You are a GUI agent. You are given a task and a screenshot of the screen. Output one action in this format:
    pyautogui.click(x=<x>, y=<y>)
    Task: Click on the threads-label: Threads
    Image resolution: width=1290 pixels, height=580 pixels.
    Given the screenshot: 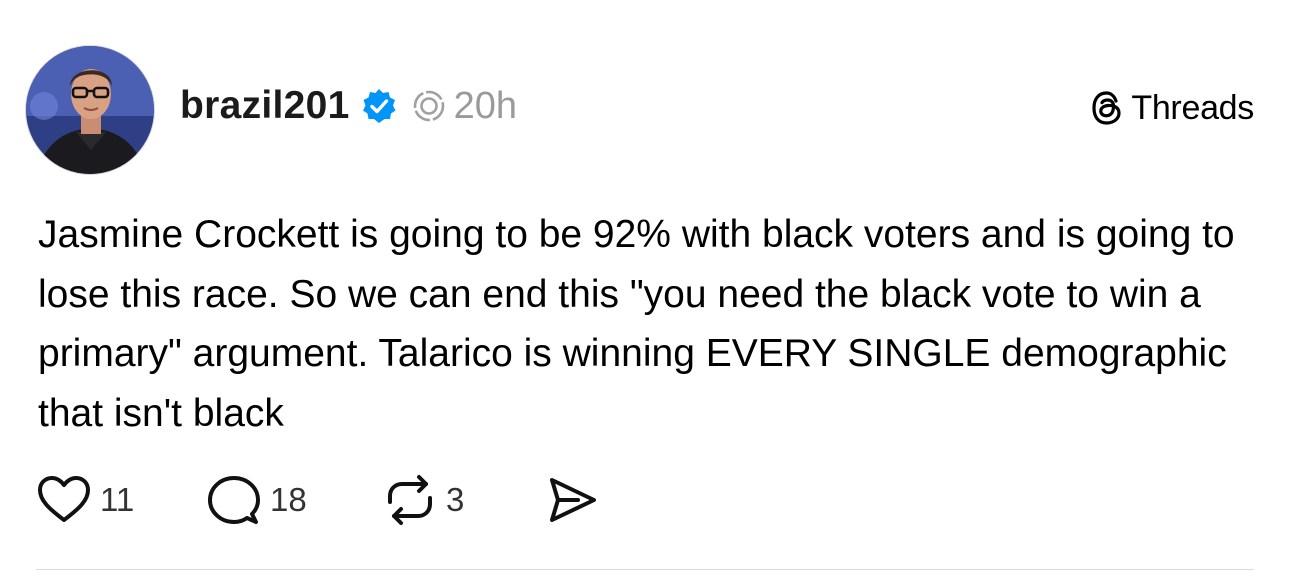 What is the action you would take?
    pyautogui.click(x=1192, y=107)
    